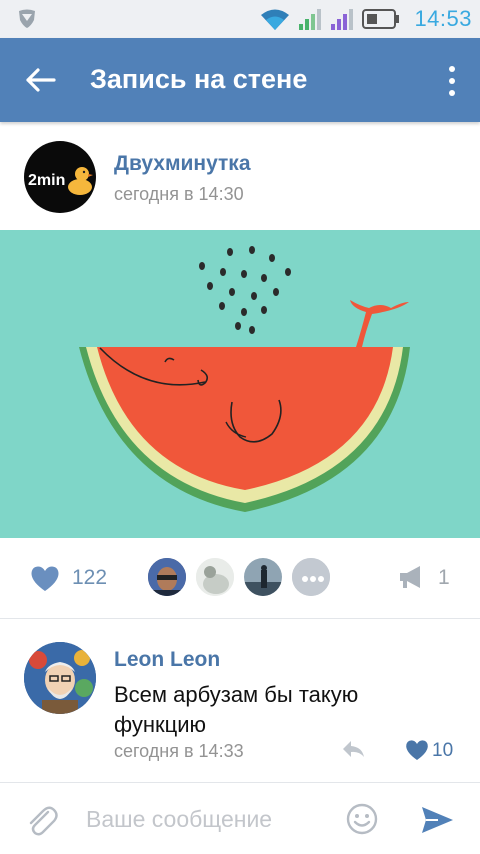  I want to click on megaphone-icon, so click(412, 577).